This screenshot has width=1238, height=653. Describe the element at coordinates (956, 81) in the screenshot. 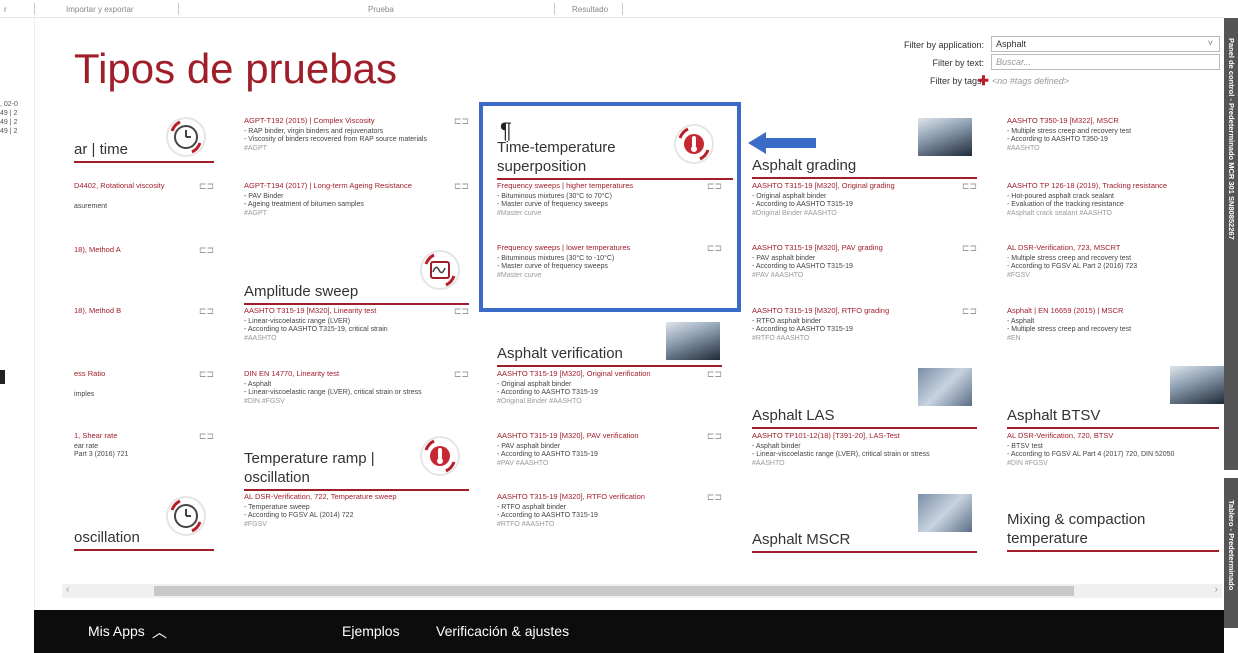

I see `filter-tags-label: Filter by tags:` at that location.